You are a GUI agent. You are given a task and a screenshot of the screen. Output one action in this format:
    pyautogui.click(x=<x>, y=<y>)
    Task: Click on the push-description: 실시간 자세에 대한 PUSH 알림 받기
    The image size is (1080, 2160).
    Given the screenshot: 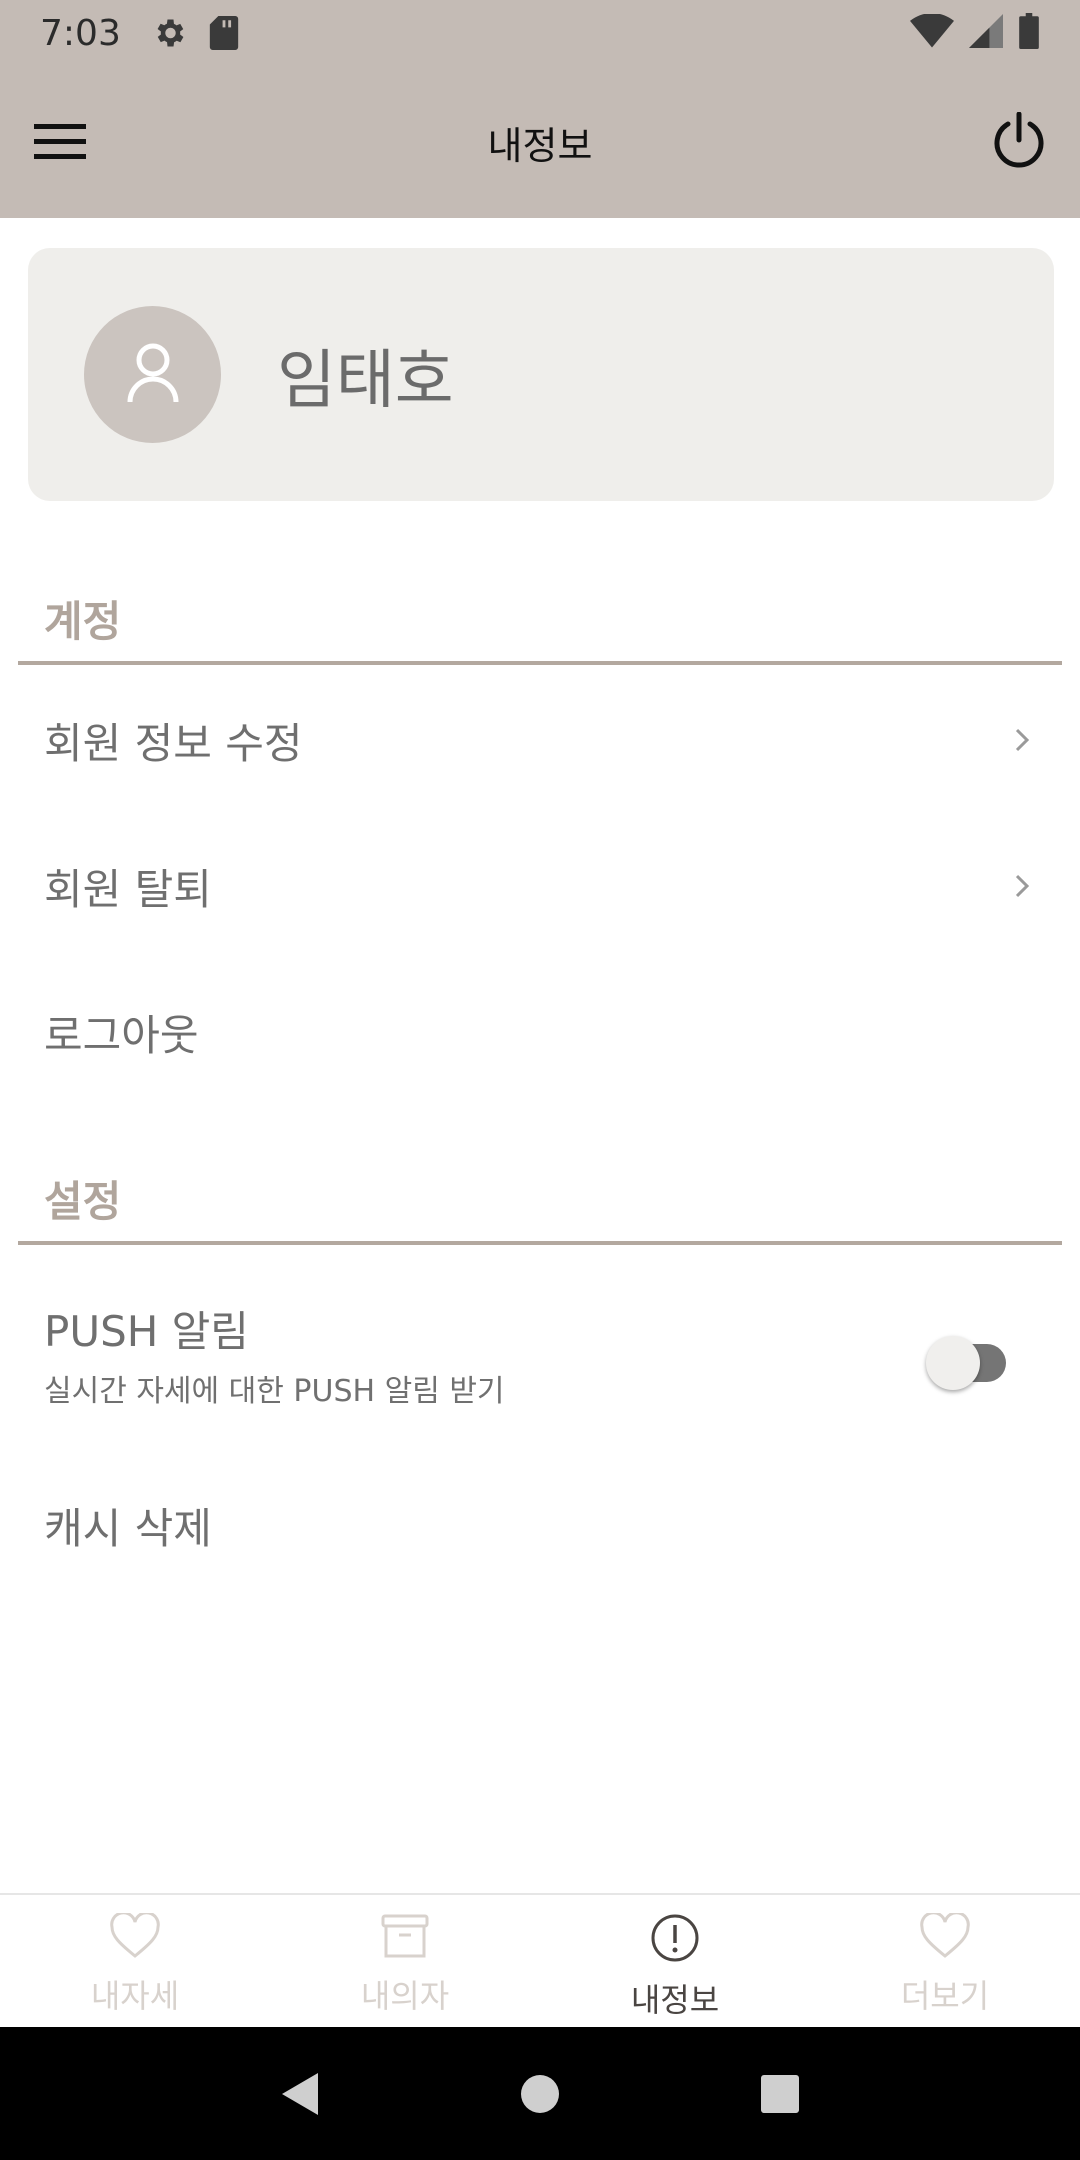 What is the action you would take?
    pyautogui.click(x=274, y=1391)
    